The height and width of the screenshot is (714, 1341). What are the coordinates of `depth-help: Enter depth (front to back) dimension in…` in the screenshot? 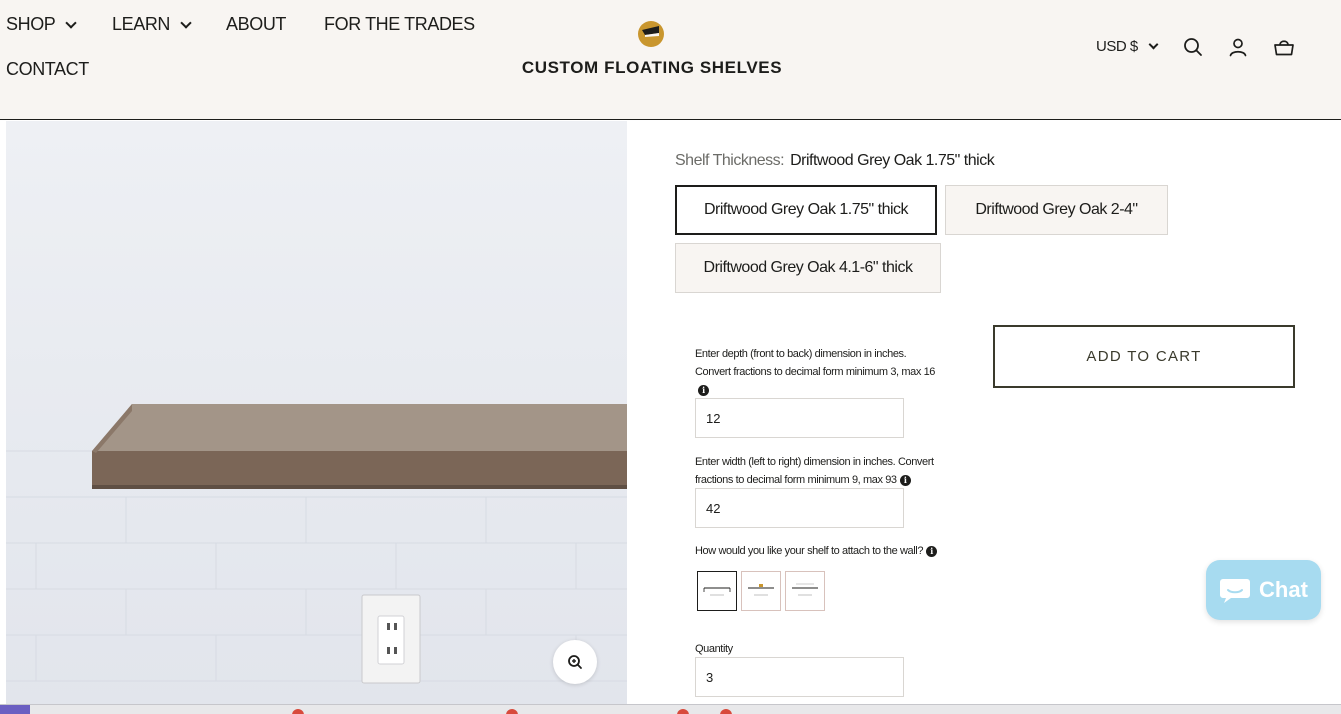 It's located at (815, 372).